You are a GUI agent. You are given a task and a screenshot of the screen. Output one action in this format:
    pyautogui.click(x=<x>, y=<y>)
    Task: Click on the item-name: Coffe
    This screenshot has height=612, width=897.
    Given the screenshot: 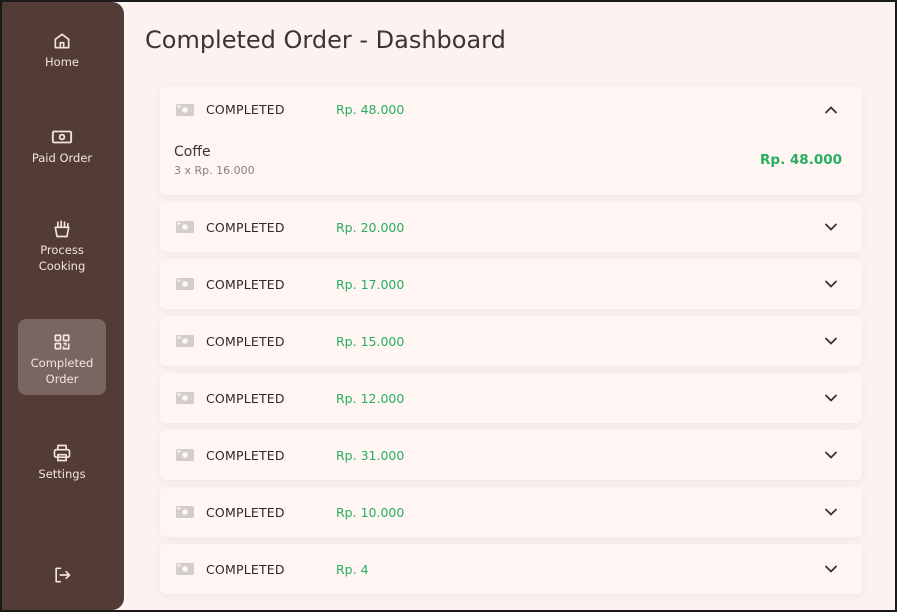 What is the action you would take?
    pyautogui.click(x=192, y=151)
    